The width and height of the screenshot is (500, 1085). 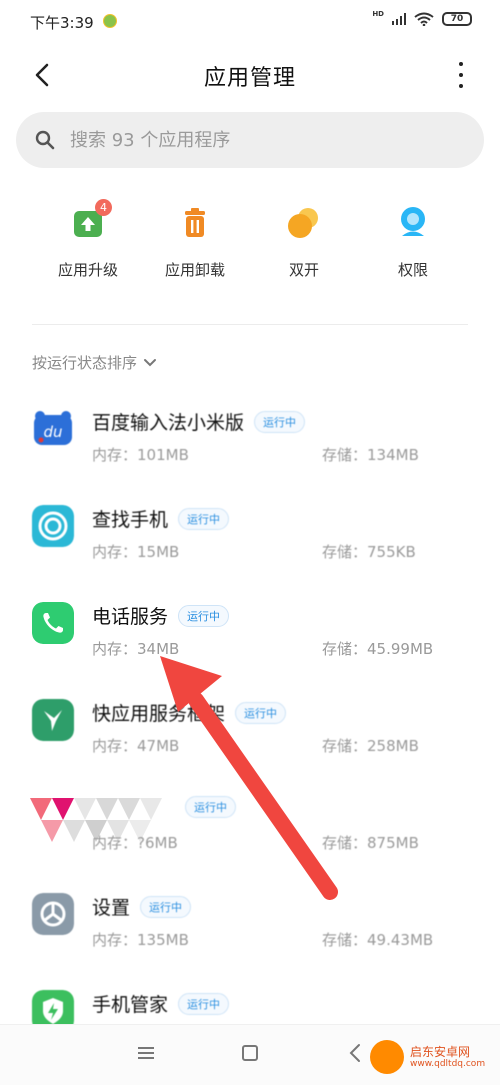 I want to click on search-bar, so click(x=250, y=140).